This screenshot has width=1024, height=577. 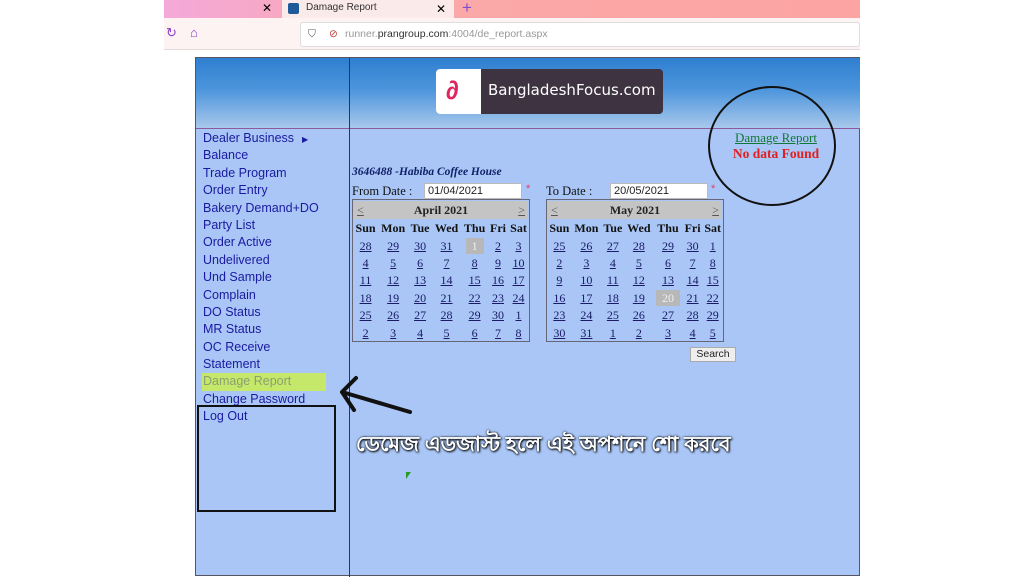 What do you see at coordinates (776, 138) in the screenshot?
I see `damage-report-link: Damage Report` at bounding box center [776, 138].